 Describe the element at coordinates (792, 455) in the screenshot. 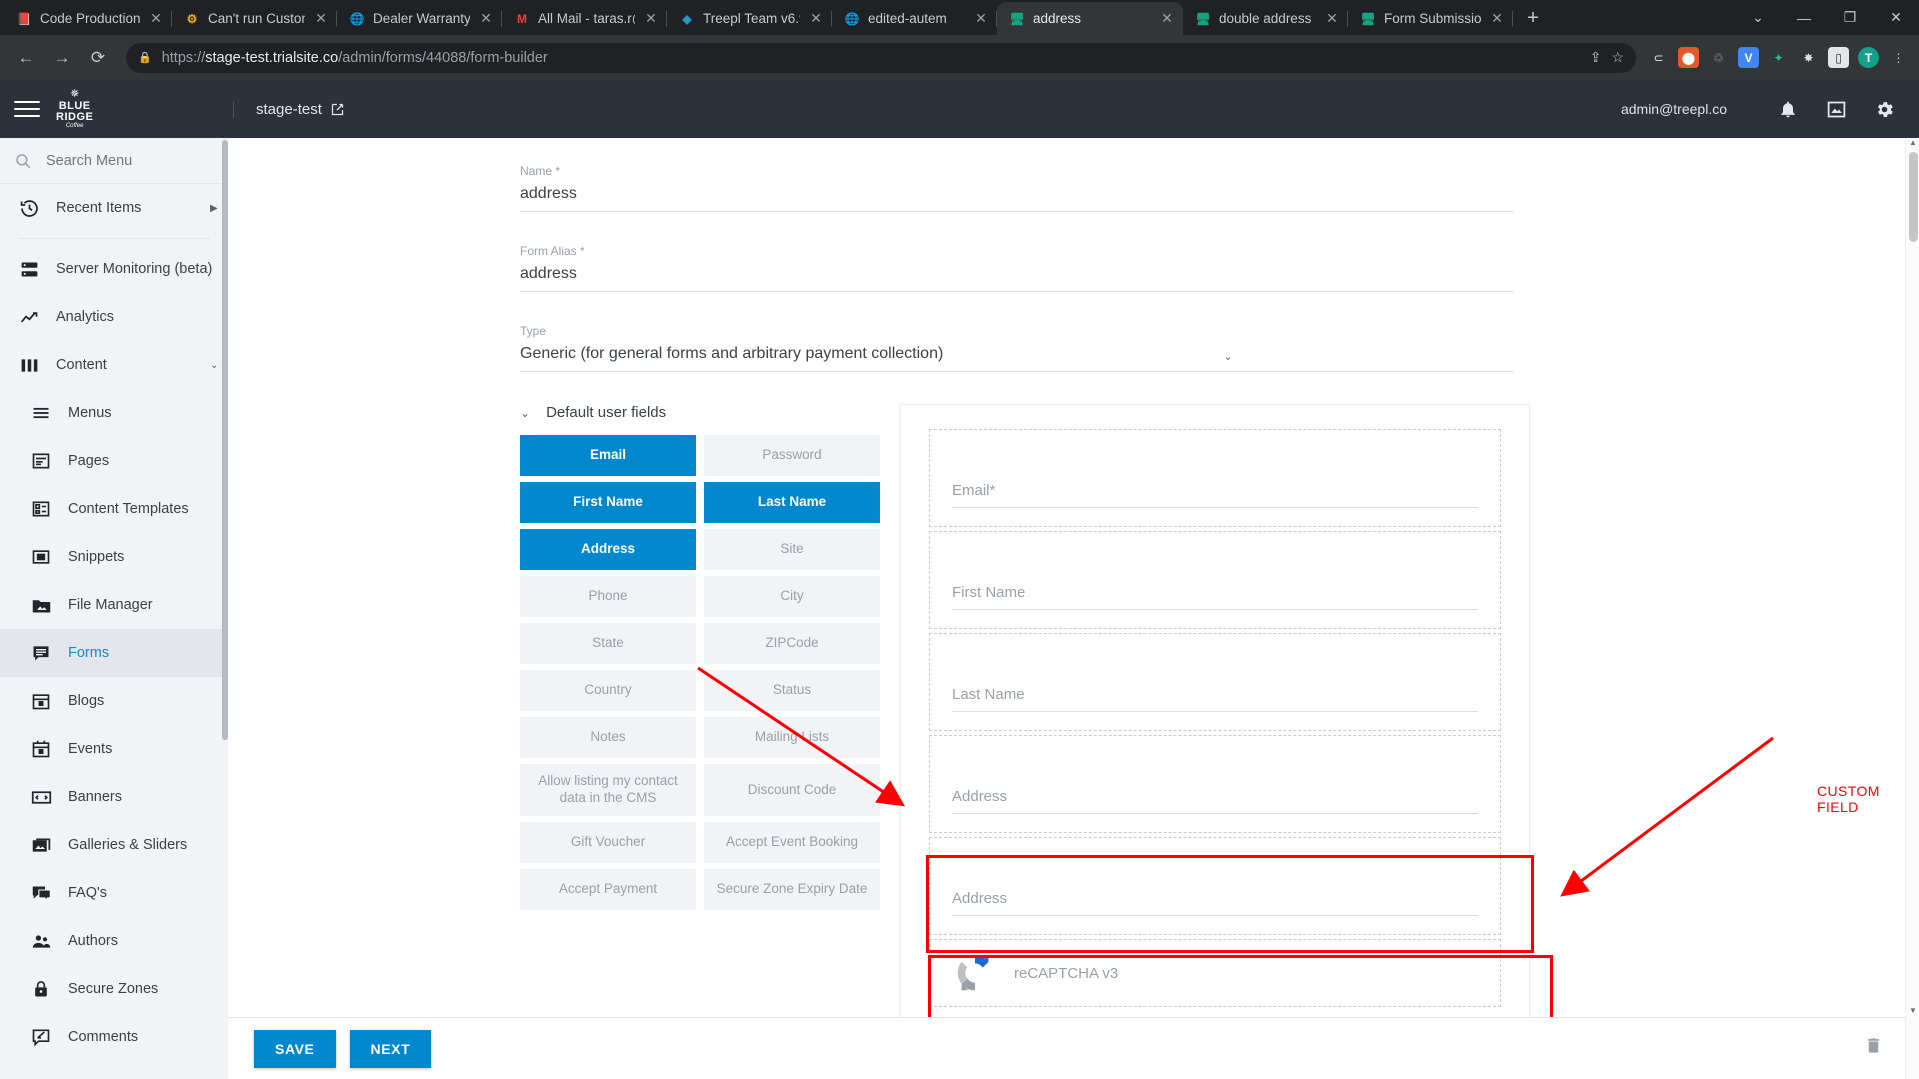

I see `field-chip-password: Password` at that location.